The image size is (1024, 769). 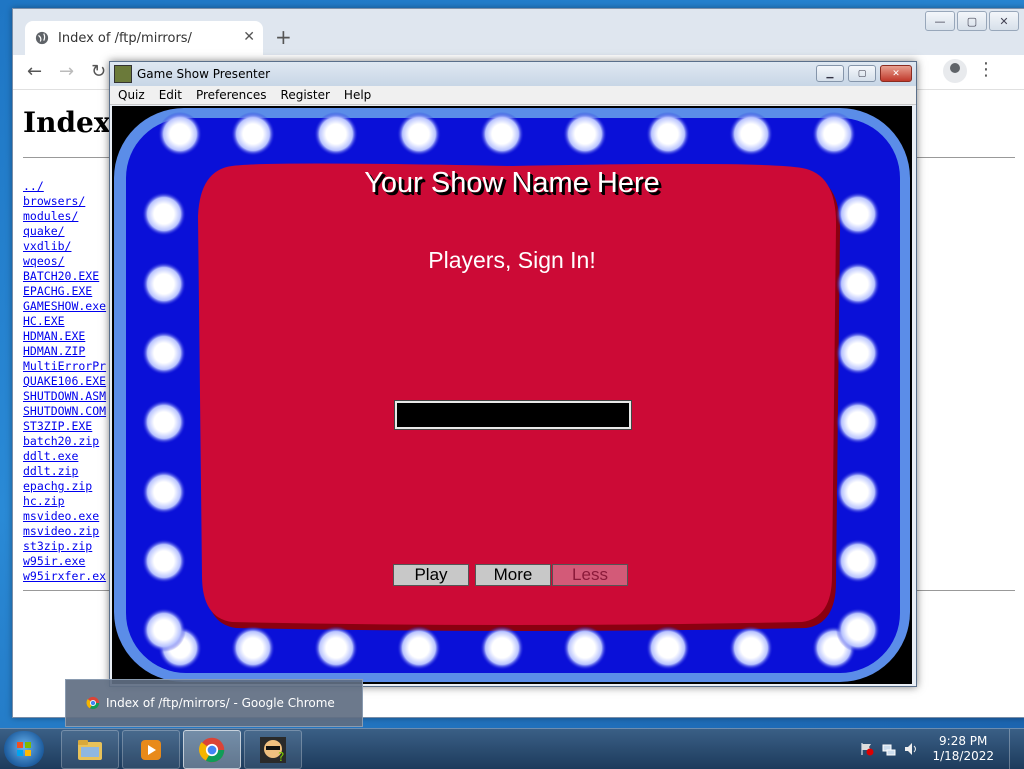 What do you see at coordinates (204, 74) in the screenshot?
I see `window-title: Game Show Presenter` at bounding box center [204, 74].